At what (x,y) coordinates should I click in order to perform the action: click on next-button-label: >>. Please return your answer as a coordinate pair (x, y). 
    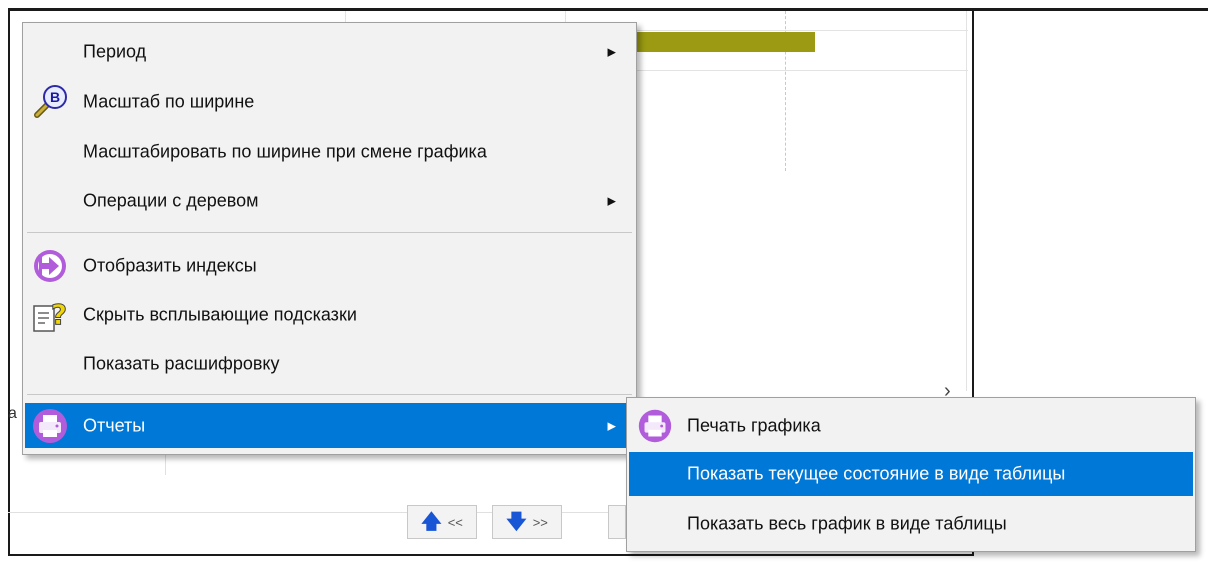
    Looking at the image, I should click on (540, 522).